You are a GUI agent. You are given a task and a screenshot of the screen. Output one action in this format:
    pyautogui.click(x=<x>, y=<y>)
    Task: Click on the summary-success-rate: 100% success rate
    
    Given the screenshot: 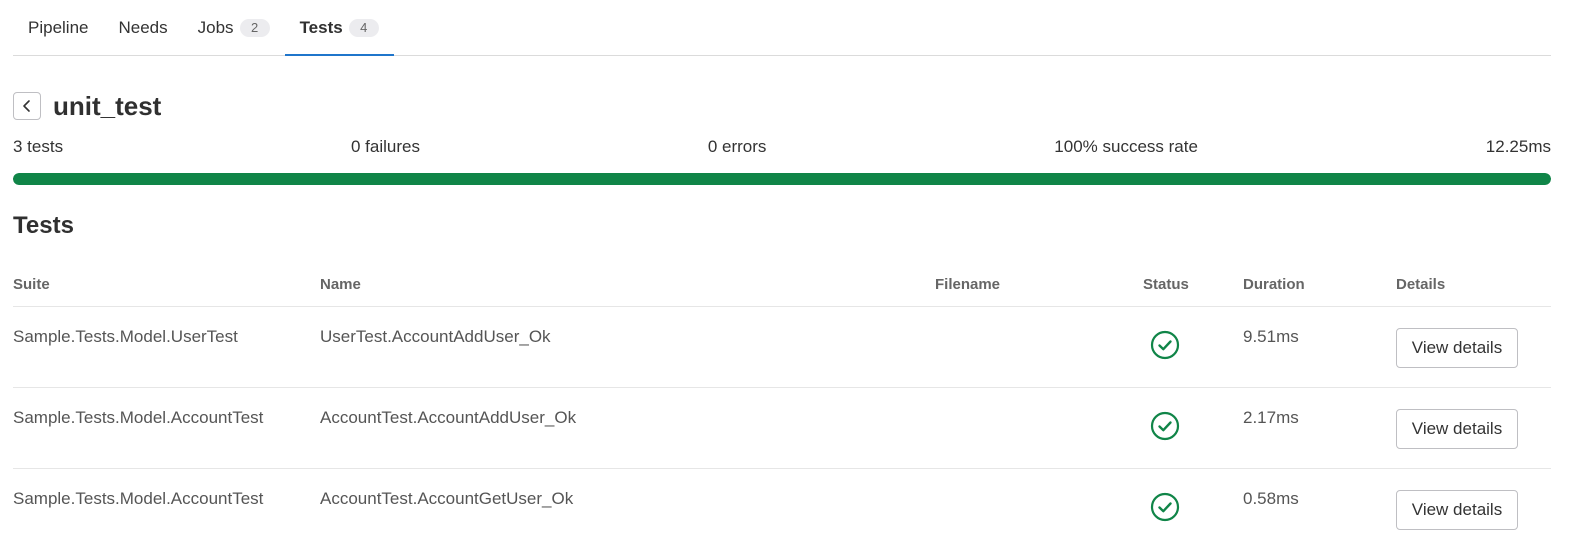 What is the action you would take?
    pyautogui.click(x=1126, y=146)
    